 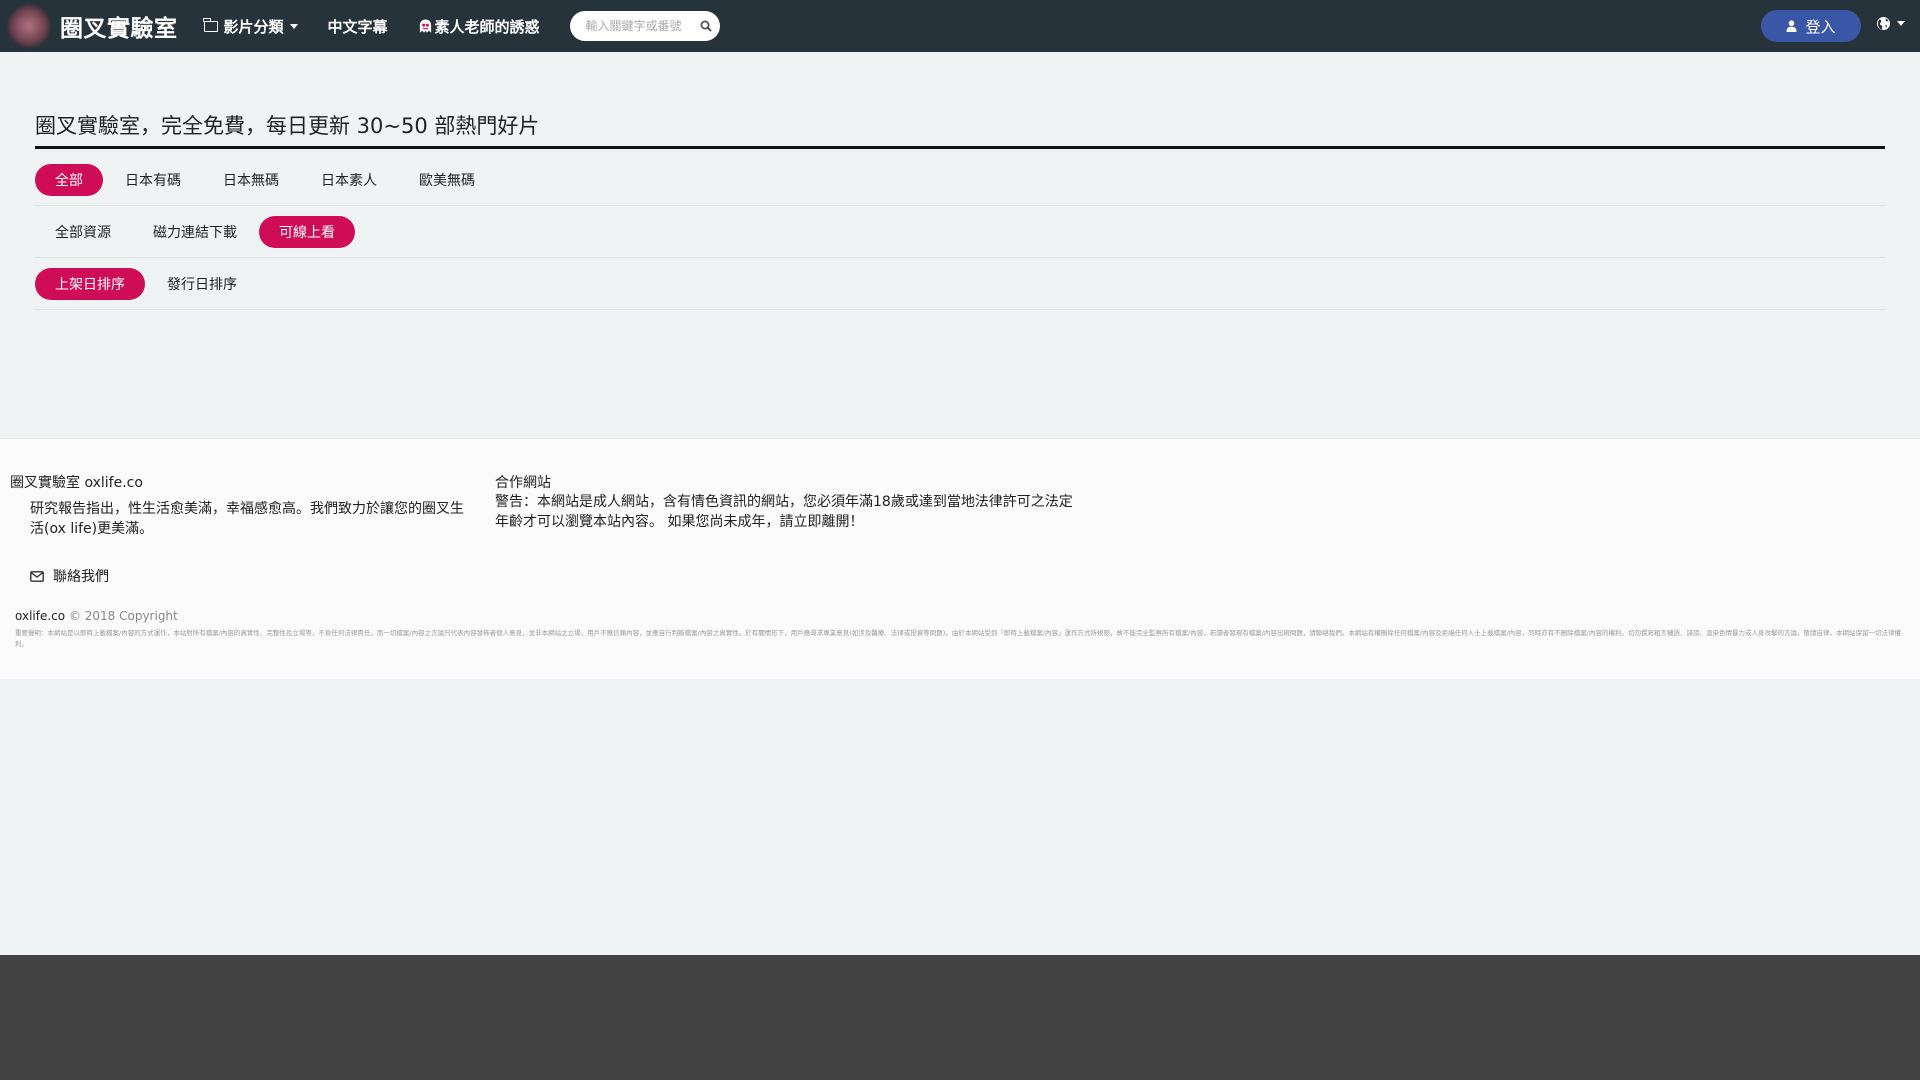 What do you see at coordinates (706, 26) in the screenshot?
I see `search-icon` at bounding box center [706, 26].